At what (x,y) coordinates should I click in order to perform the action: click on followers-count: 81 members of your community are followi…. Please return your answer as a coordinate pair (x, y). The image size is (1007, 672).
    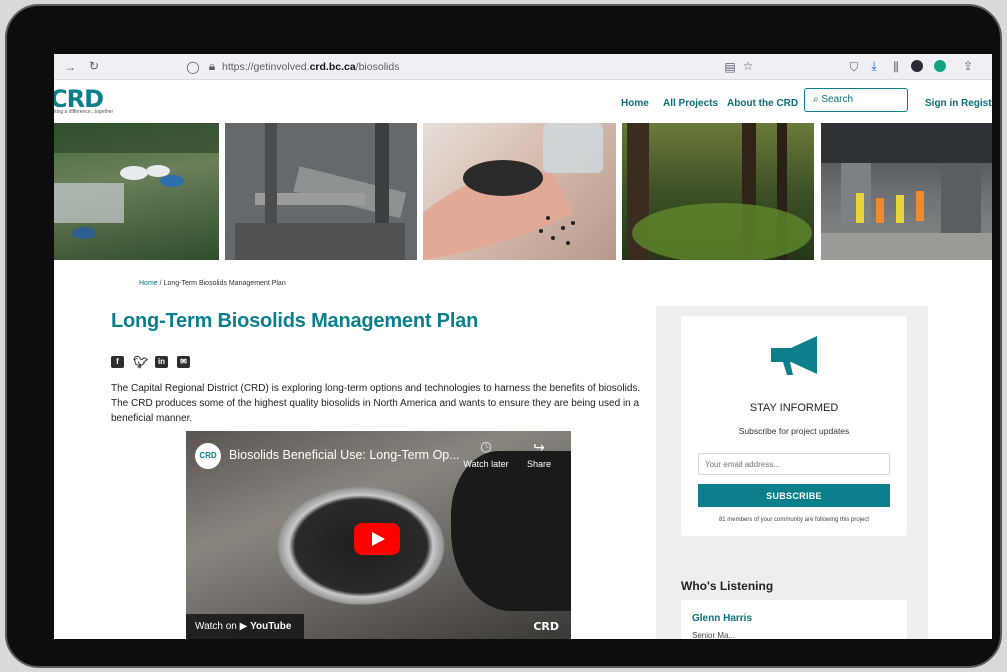
    Looking at the image, I should click on (794, 520).